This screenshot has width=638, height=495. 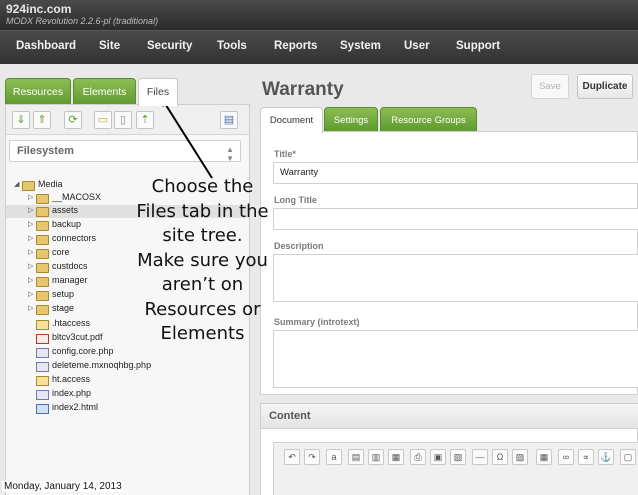 I want to click on summary-label: Summary (introtext), so click(x=317, y=322).